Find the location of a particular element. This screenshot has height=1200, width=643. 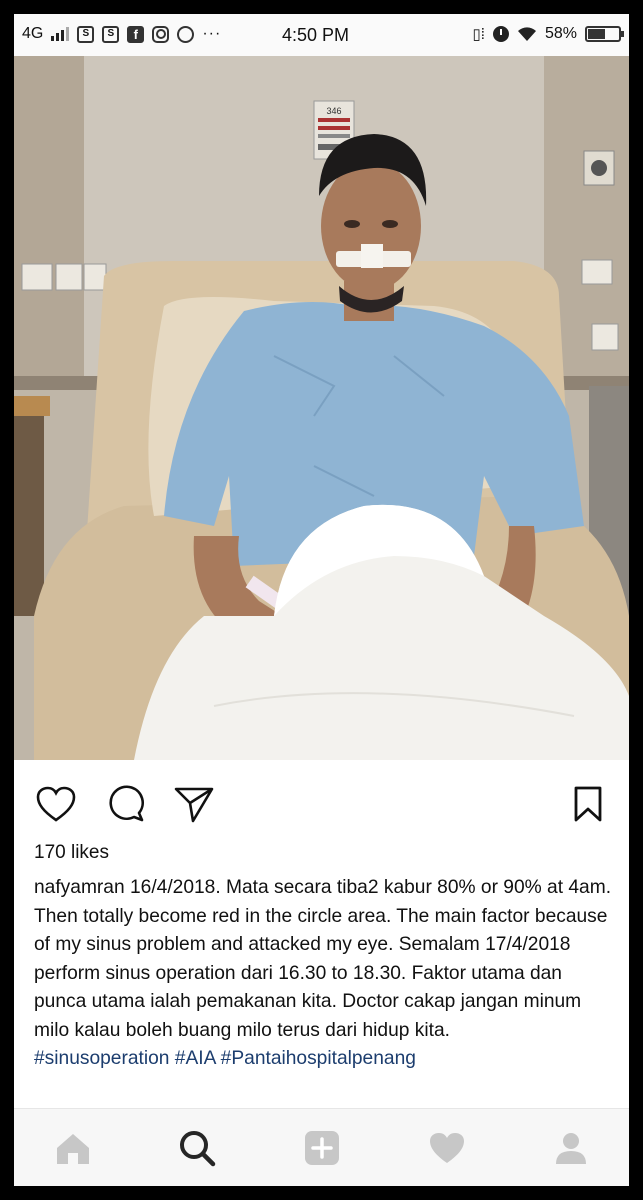

save-button is located at coordinates (588, 804).